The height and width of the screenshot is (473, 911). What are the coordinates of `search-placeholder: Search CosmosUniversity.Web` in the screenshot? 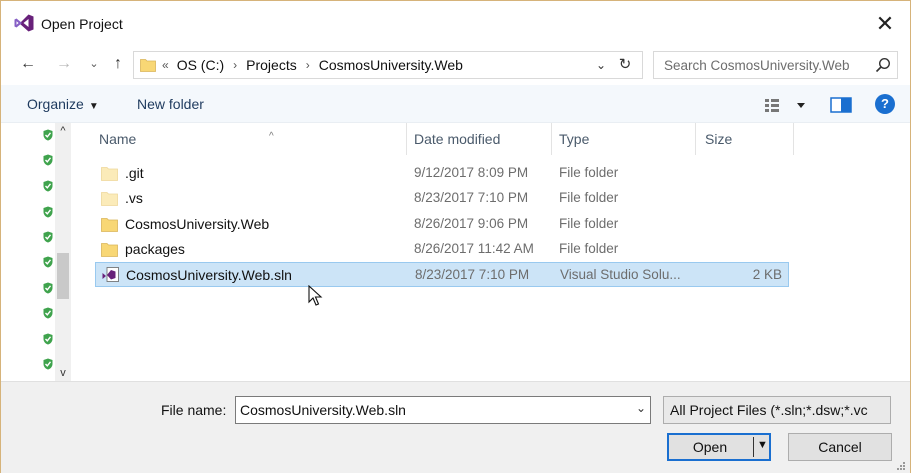 It's located at (757, 65).